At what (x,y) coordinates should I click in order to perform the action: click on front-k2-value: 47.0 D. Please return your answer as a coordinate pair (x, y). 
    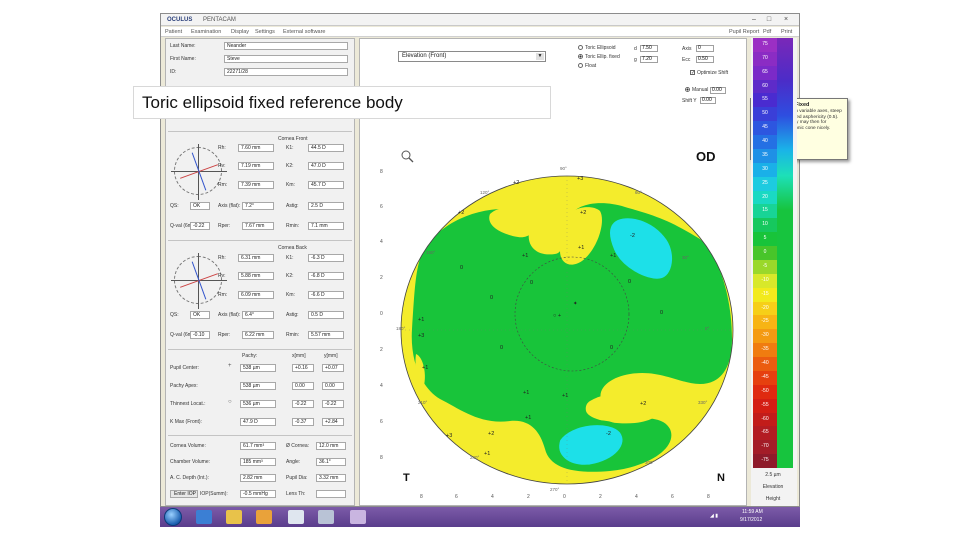
    Looking at the image, I should click on (326, 166).